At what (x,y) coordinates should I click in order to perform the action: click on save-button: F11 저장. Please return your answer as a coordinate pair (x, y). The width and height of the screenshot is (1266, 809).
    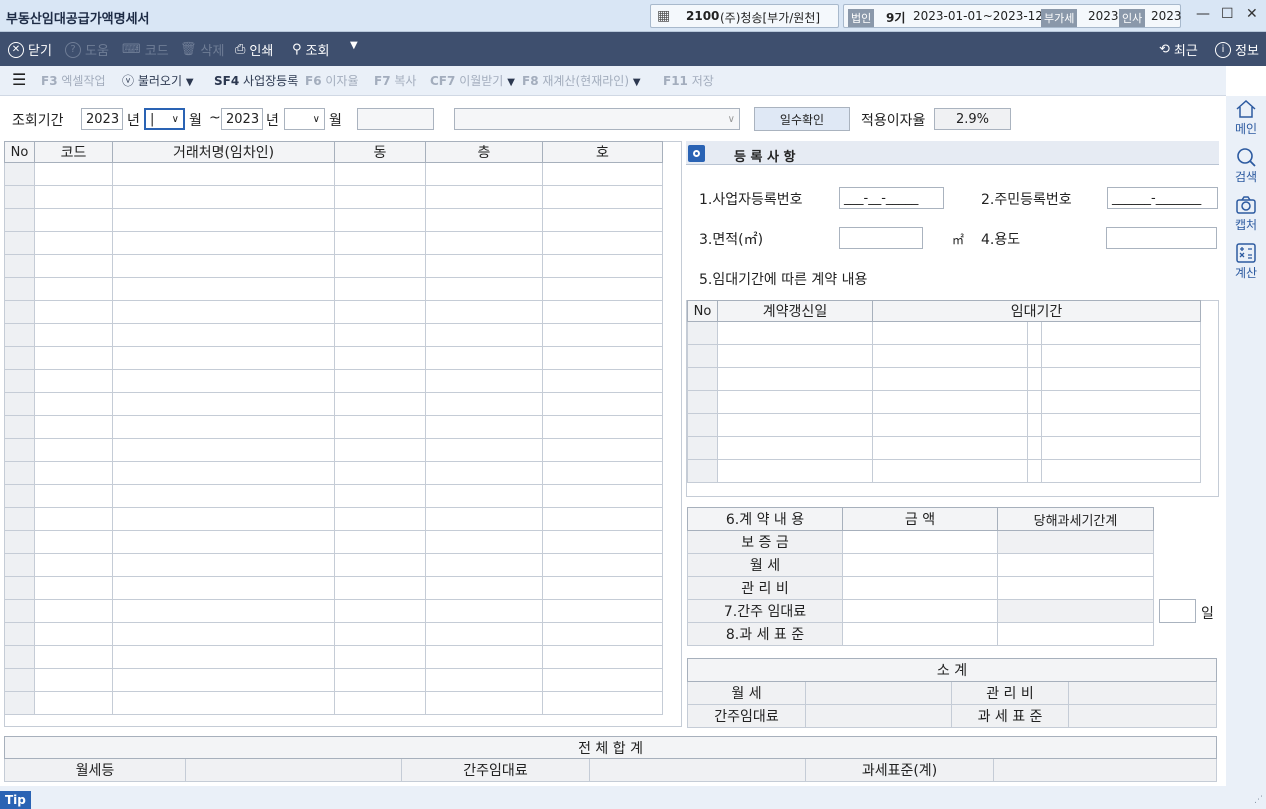
    Looking at the image, I should click on (688, 80).